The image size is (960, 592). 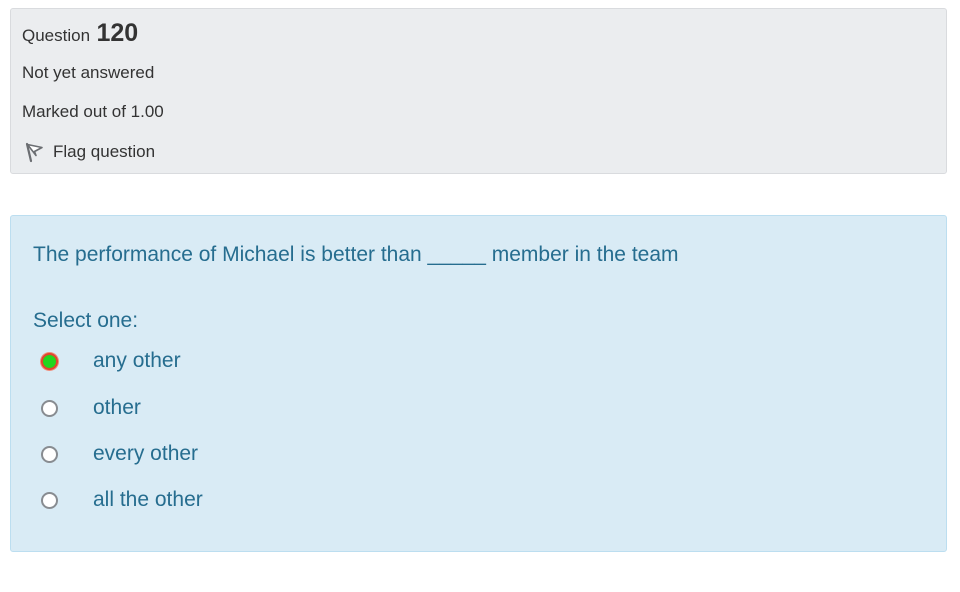 What do you see at coordinates (104, 151) in the screenshot?
I see `flag-question-label: Flag question` at bounding box center [104, 151].